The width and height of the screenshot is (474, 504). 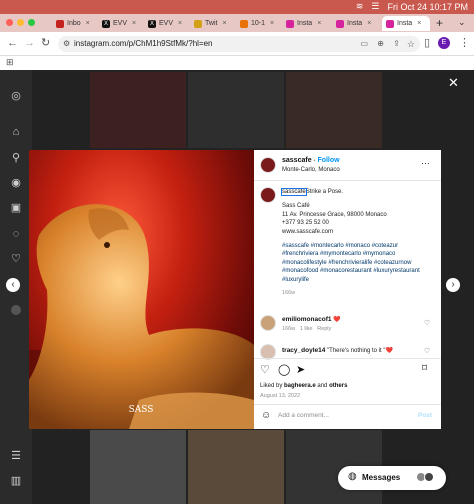 What do you see at coordinates (16, 259) in the screenshot?
I see `notifications-heart-icon: ♡` at bounding box center [16, 259].